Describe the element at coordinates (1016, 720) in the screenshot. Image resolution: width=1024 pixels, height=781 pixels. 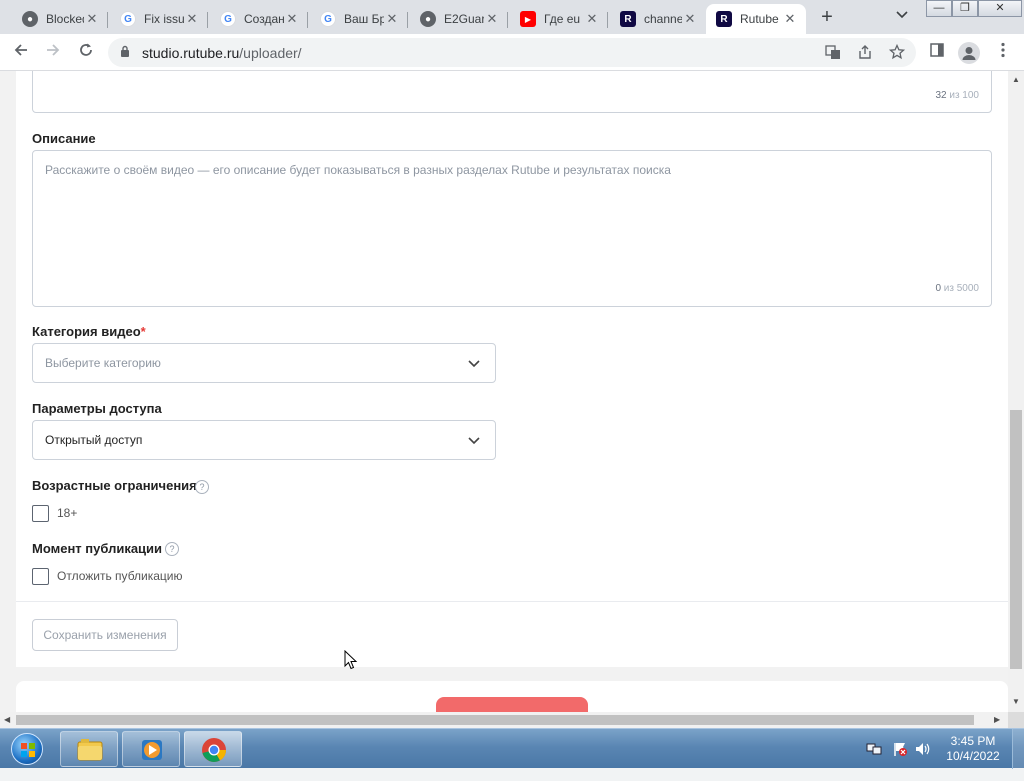
I see `scrollbar-corner` at that location.